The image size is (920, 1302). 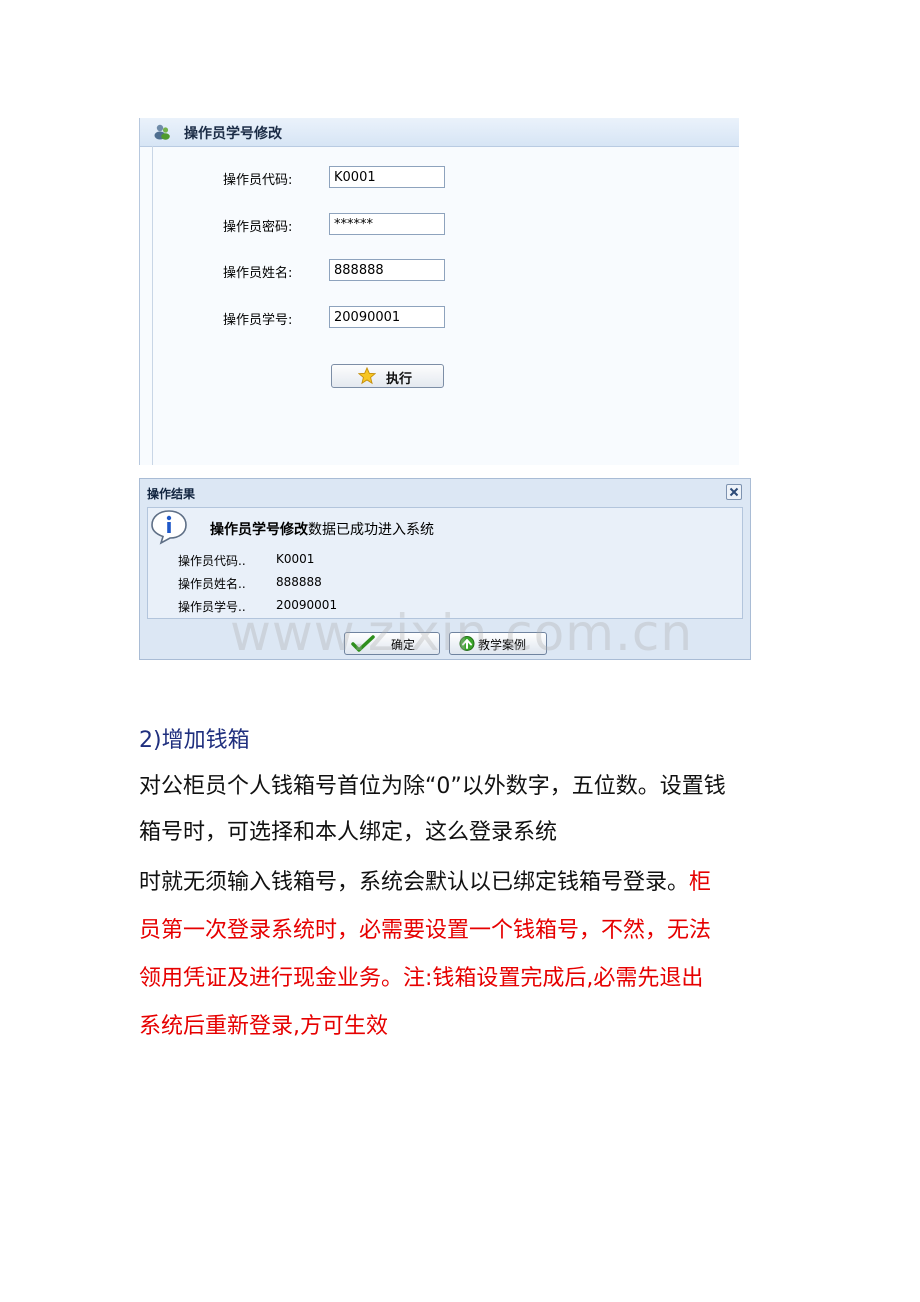 I want to click on result-line-label: 操作员代码.., so click(x=212, y=561).